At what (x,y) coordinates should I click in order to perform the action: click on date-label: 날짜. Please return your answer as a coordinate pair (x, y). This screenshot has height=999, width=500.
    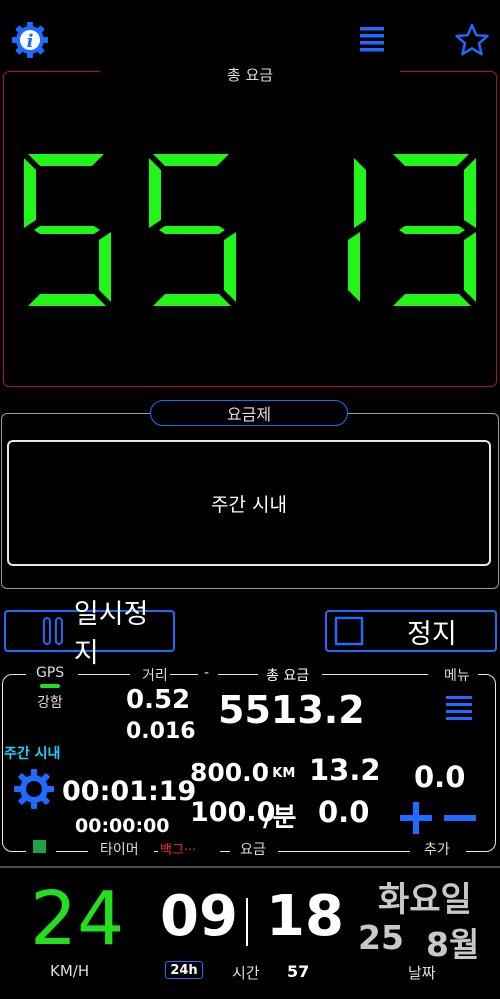
    Looking at the image, I should click on (422, 973).